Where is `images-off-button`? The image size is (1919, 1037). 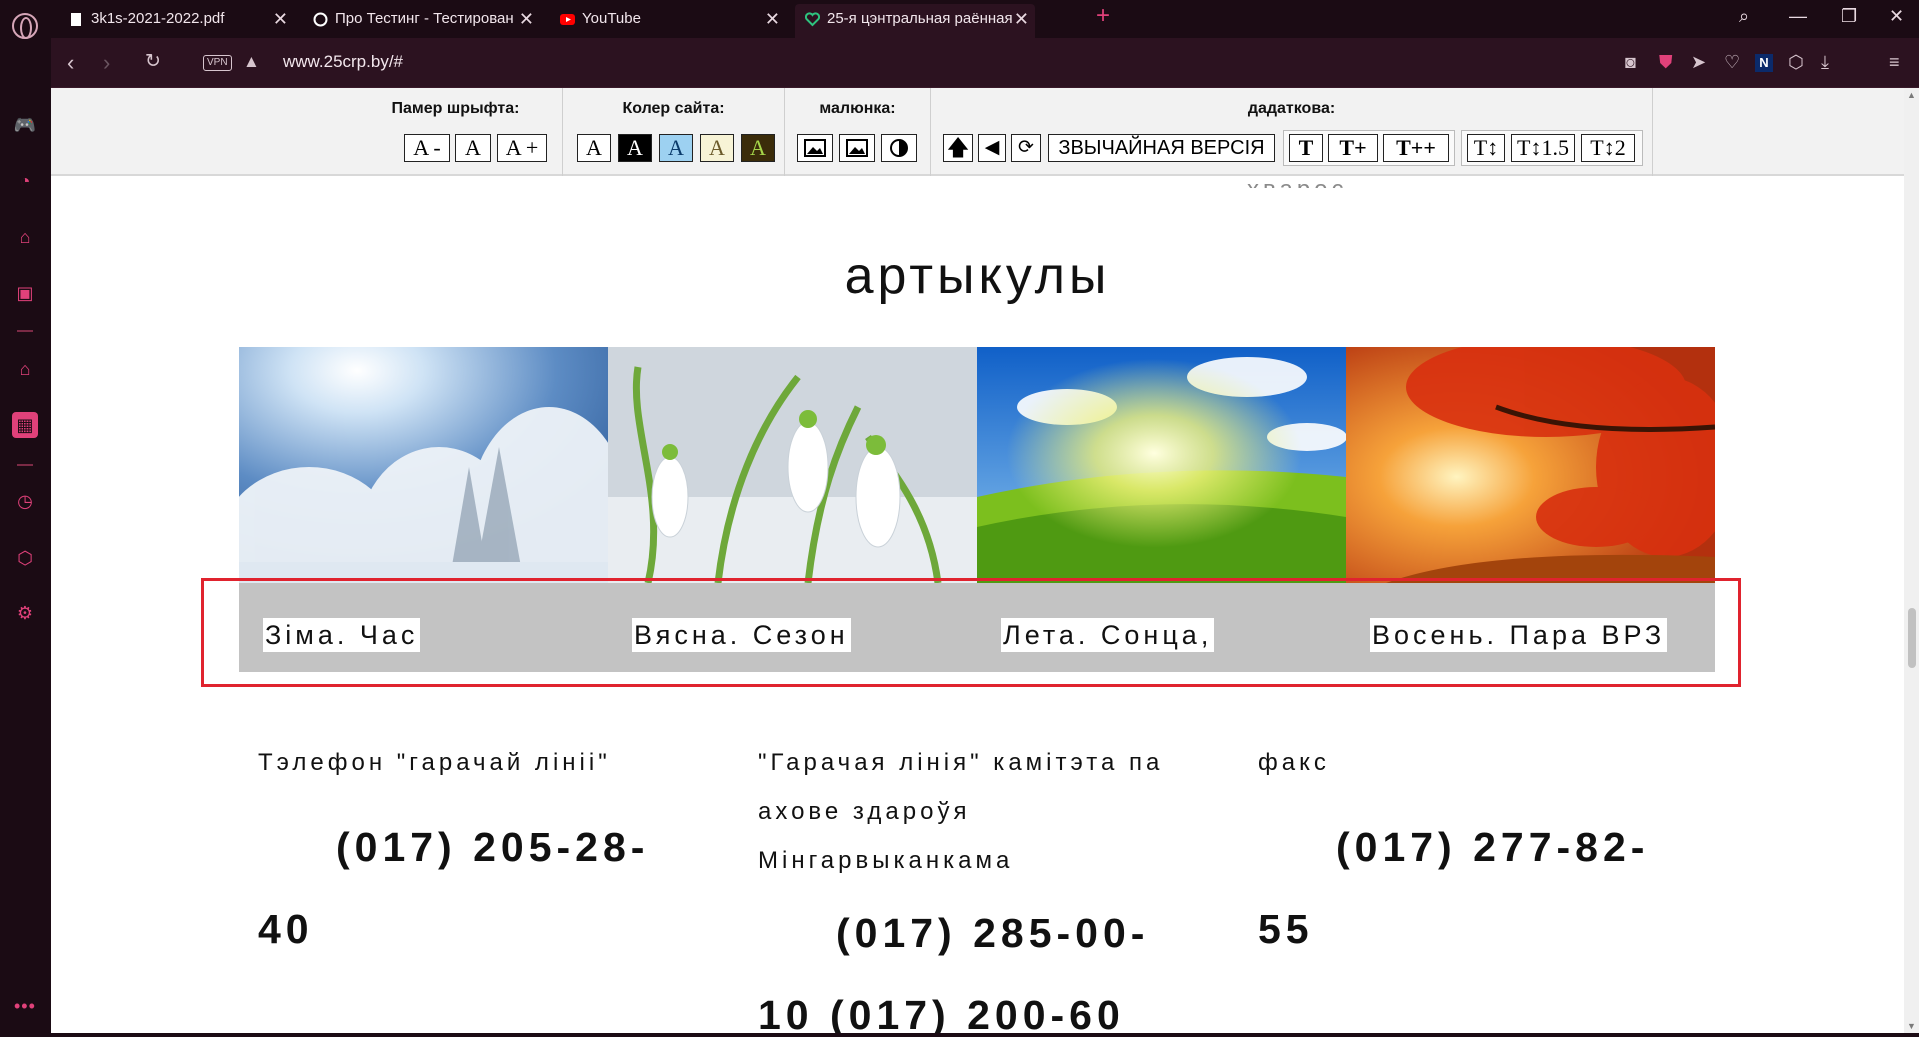
images-off-button is located at coordinates (899, 148).